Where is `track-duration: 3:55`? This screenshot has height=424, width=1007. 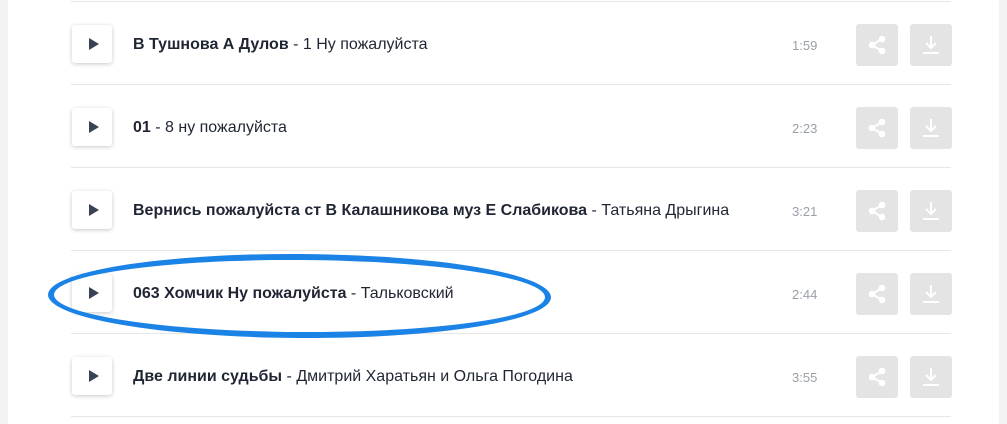 track-duration: 3:55 is located at coordinates (805, 377).